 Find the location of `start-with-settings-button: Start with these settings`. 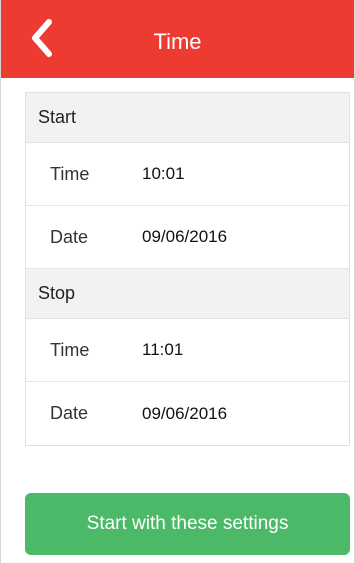

start-with-settings-button: Start with these settings is located at coordinates (187, 524).